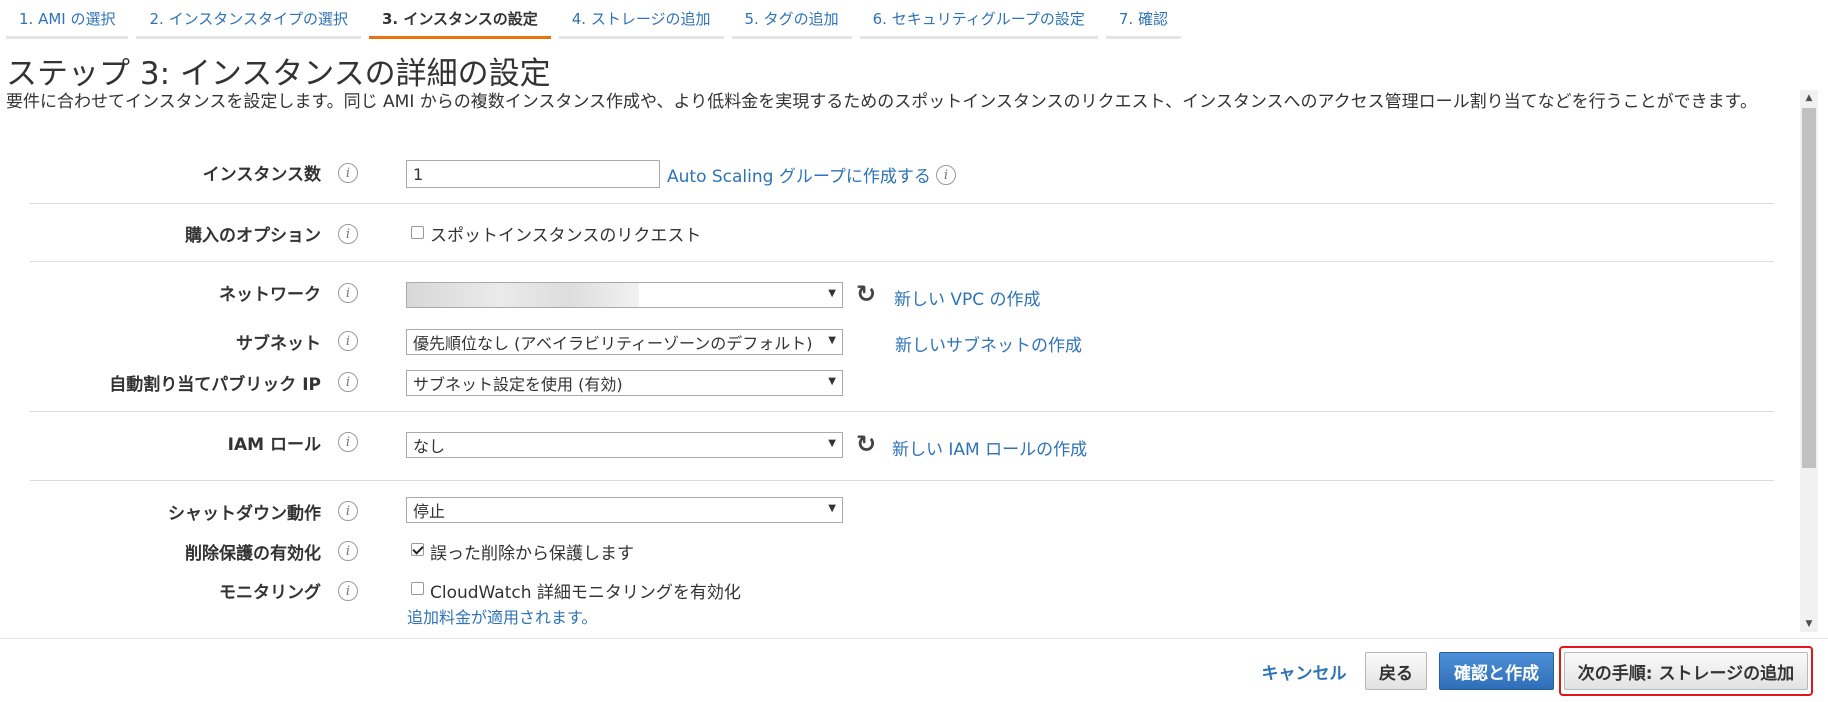 This screenshot has height=702, width=1828. I want to click on shutdown-behavior-select: 停止 ▼, so click(624, 510).